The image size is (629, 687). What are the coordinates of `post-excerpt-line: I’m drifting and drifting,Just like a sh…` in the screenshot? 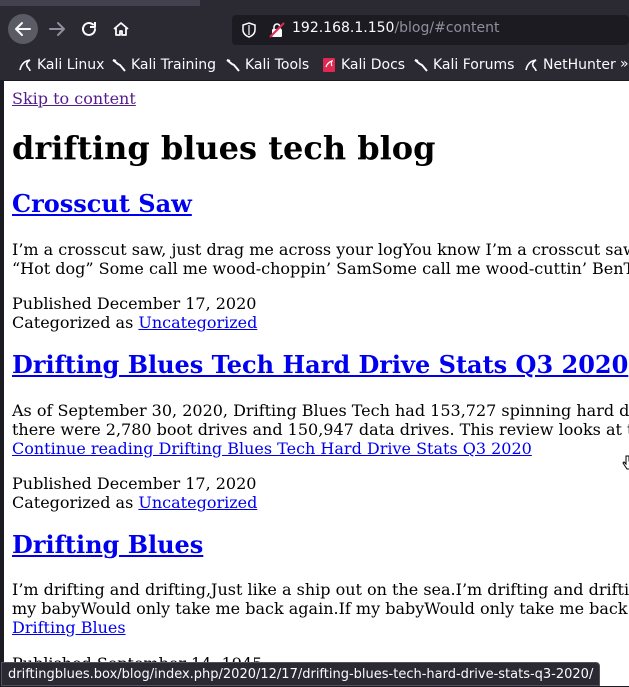 It's located at (320, 589).